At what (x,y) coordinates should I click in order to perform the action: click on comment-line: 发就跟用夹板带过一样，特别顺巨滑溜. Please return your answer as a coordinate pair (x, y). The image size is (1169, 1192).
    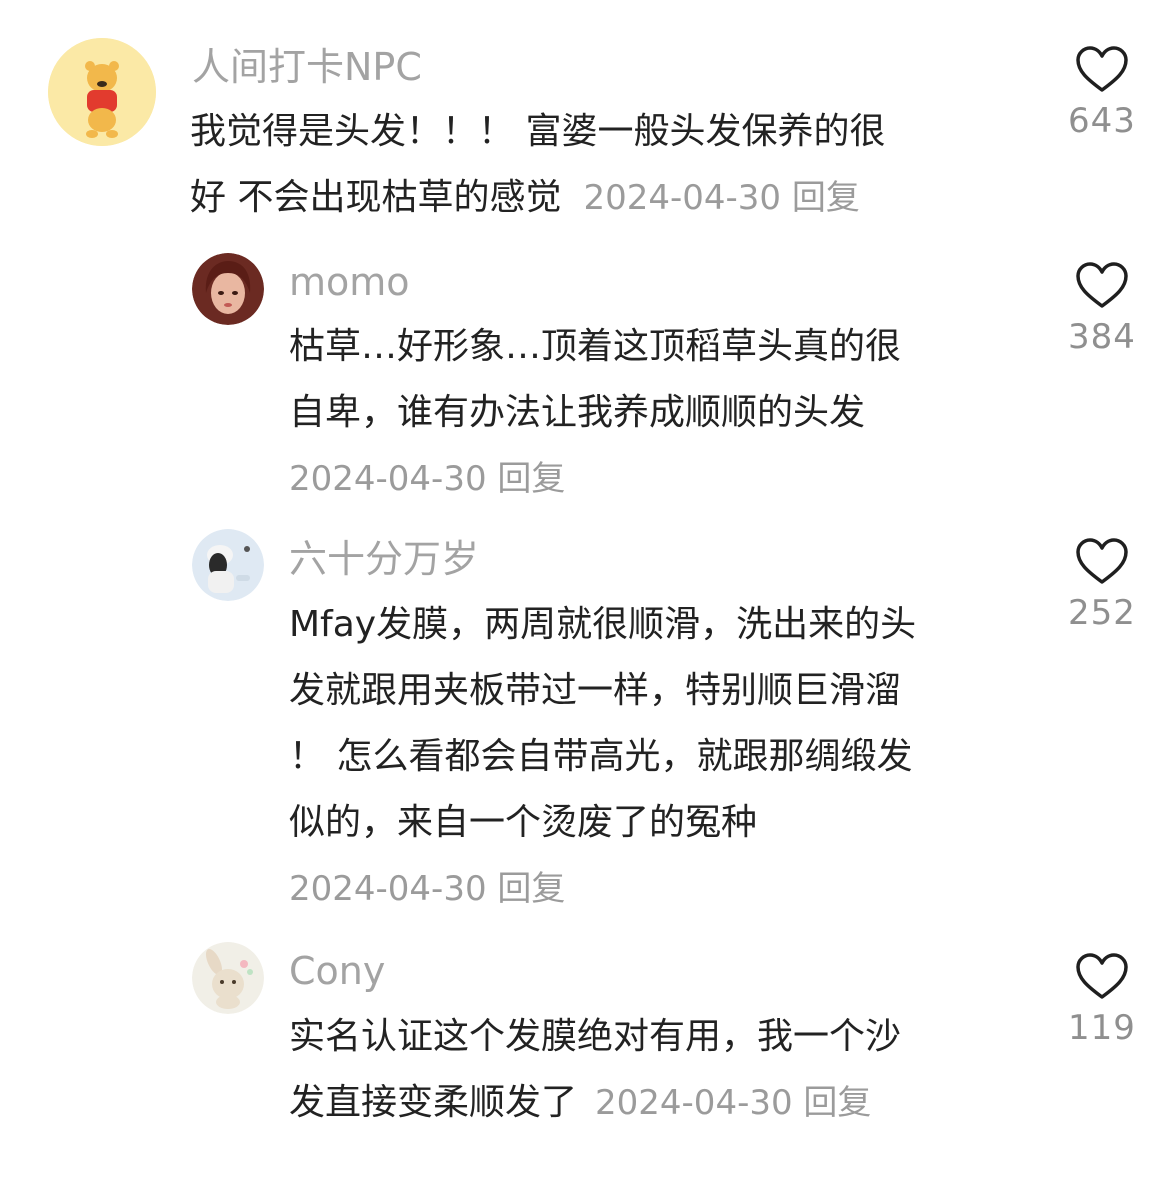
    Looking at the image, I should click on (595, 690).